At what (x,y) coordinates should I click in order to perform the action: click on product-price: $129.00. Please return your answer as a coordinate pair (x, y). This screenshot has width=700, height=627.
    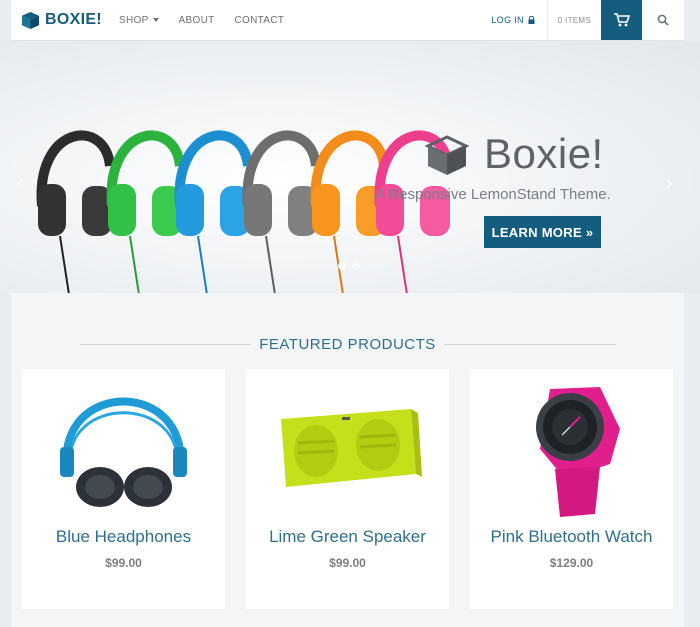
    Looking at the image, I should click on (571, 563).